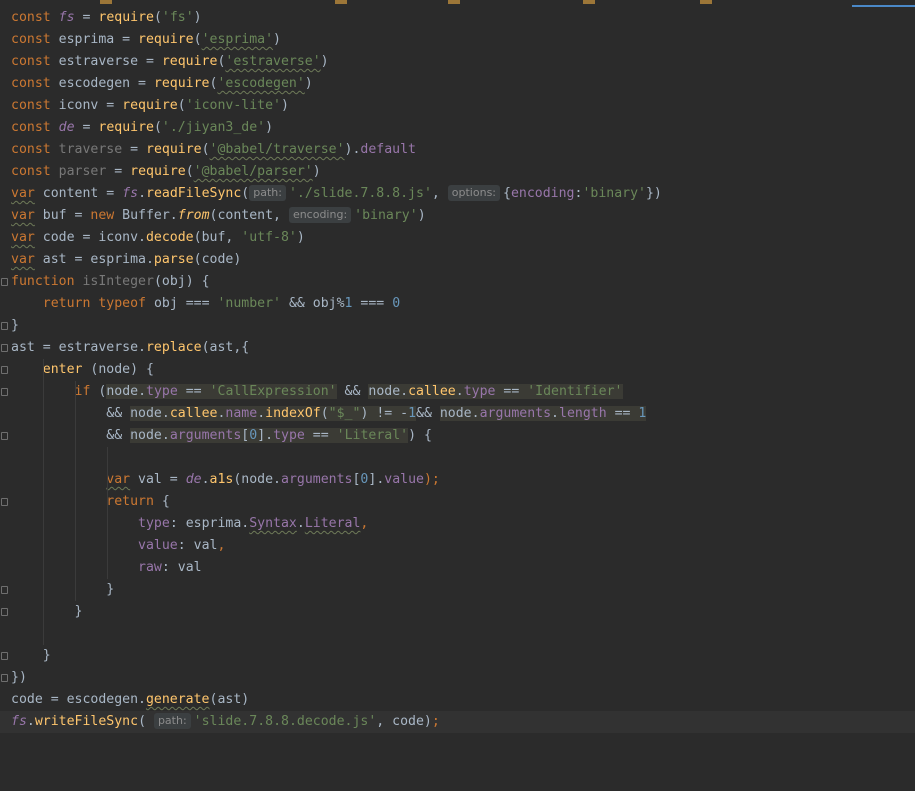 Image resolution: width=915 pixels, height=791 pixels. Describe the element at coordinates (457, 678) in the screenshot. I see `code-line: })` at that location.